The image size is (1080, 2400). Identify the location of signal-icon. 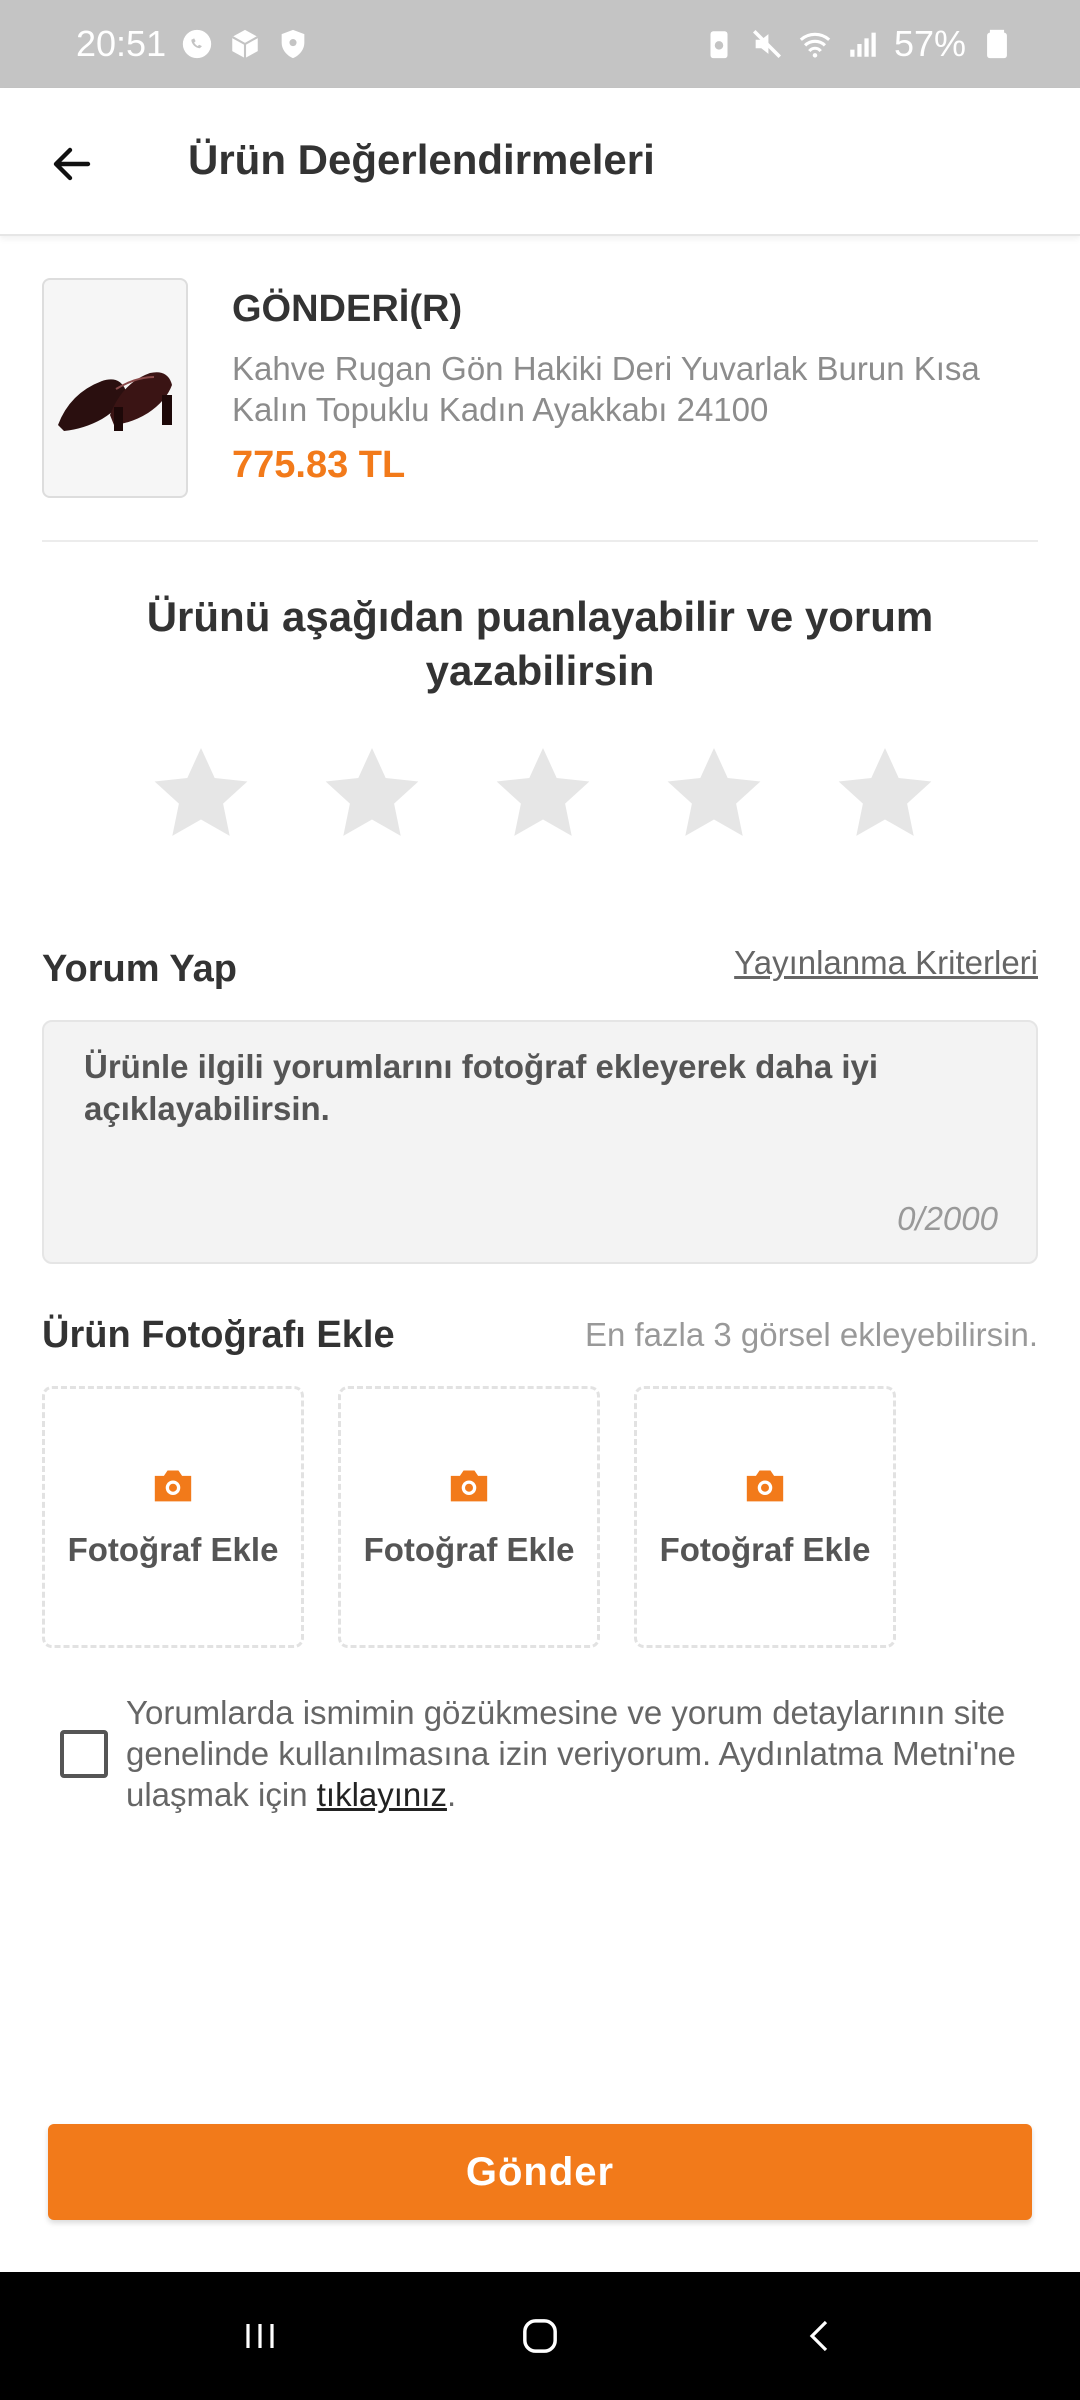
(863, 44).